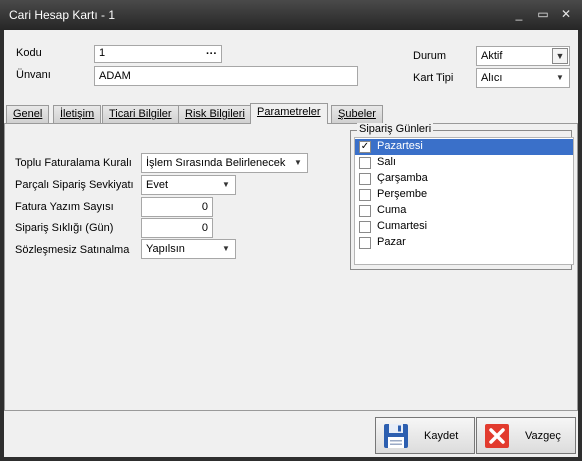 This screenshot has width=582, height=461. What do you see at coordinates (523, 56) in the screenshot?
I see `durum-select: Aktif ▼` at bounding box center [523, 56].